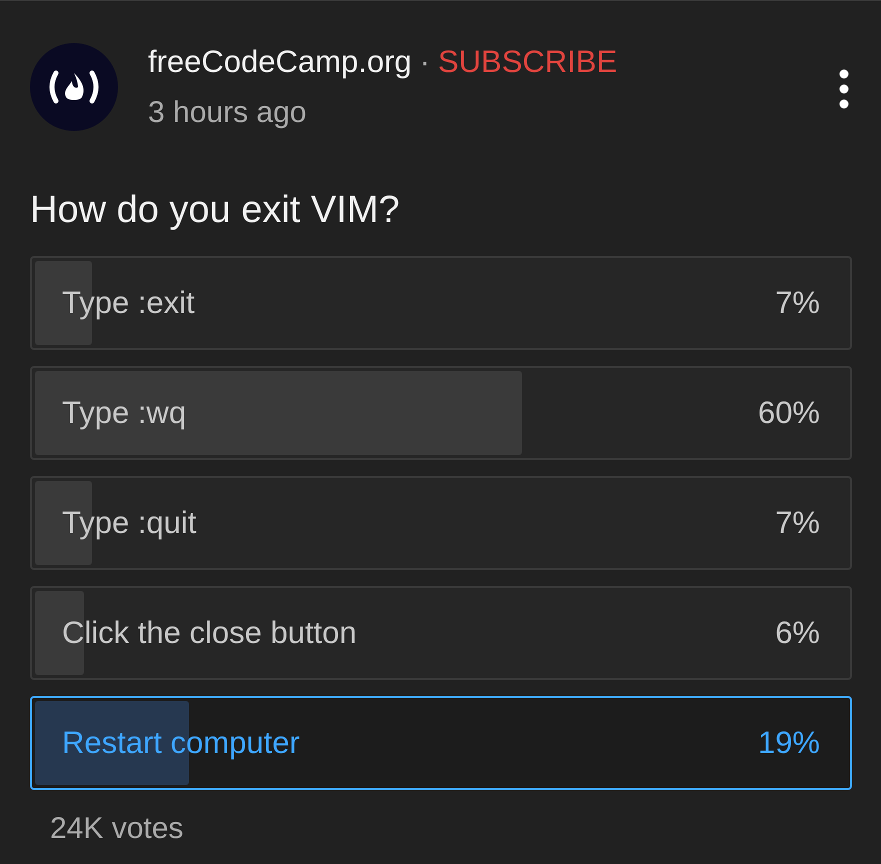  Describe the element at coordinates (441, 743) in the screenshot. I see `poll-option: Restart computer 19%` at that location.